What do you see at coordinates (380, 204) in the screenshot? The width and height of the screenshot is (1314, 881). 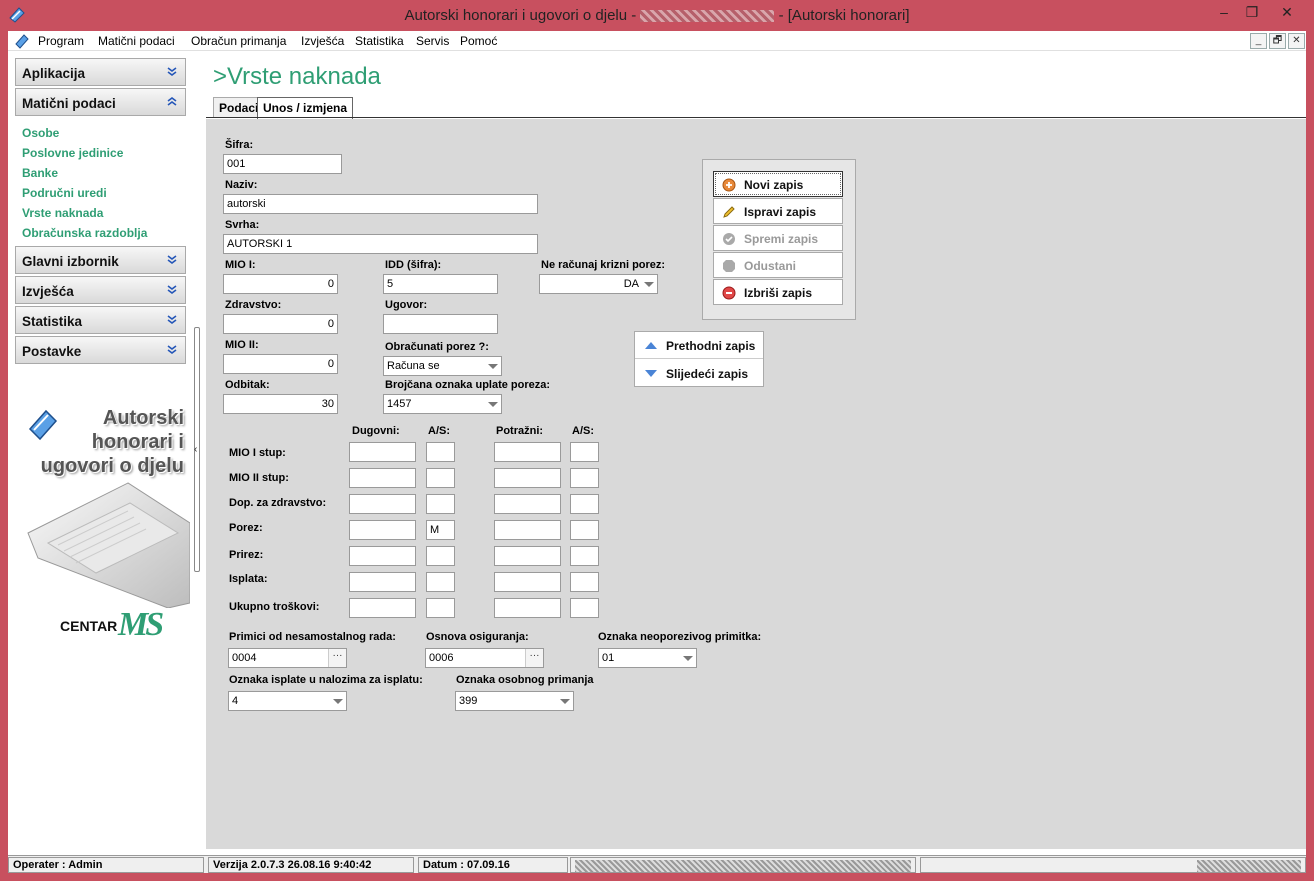 I see `naziv-input: autorski` at bounding box center [380, 204].